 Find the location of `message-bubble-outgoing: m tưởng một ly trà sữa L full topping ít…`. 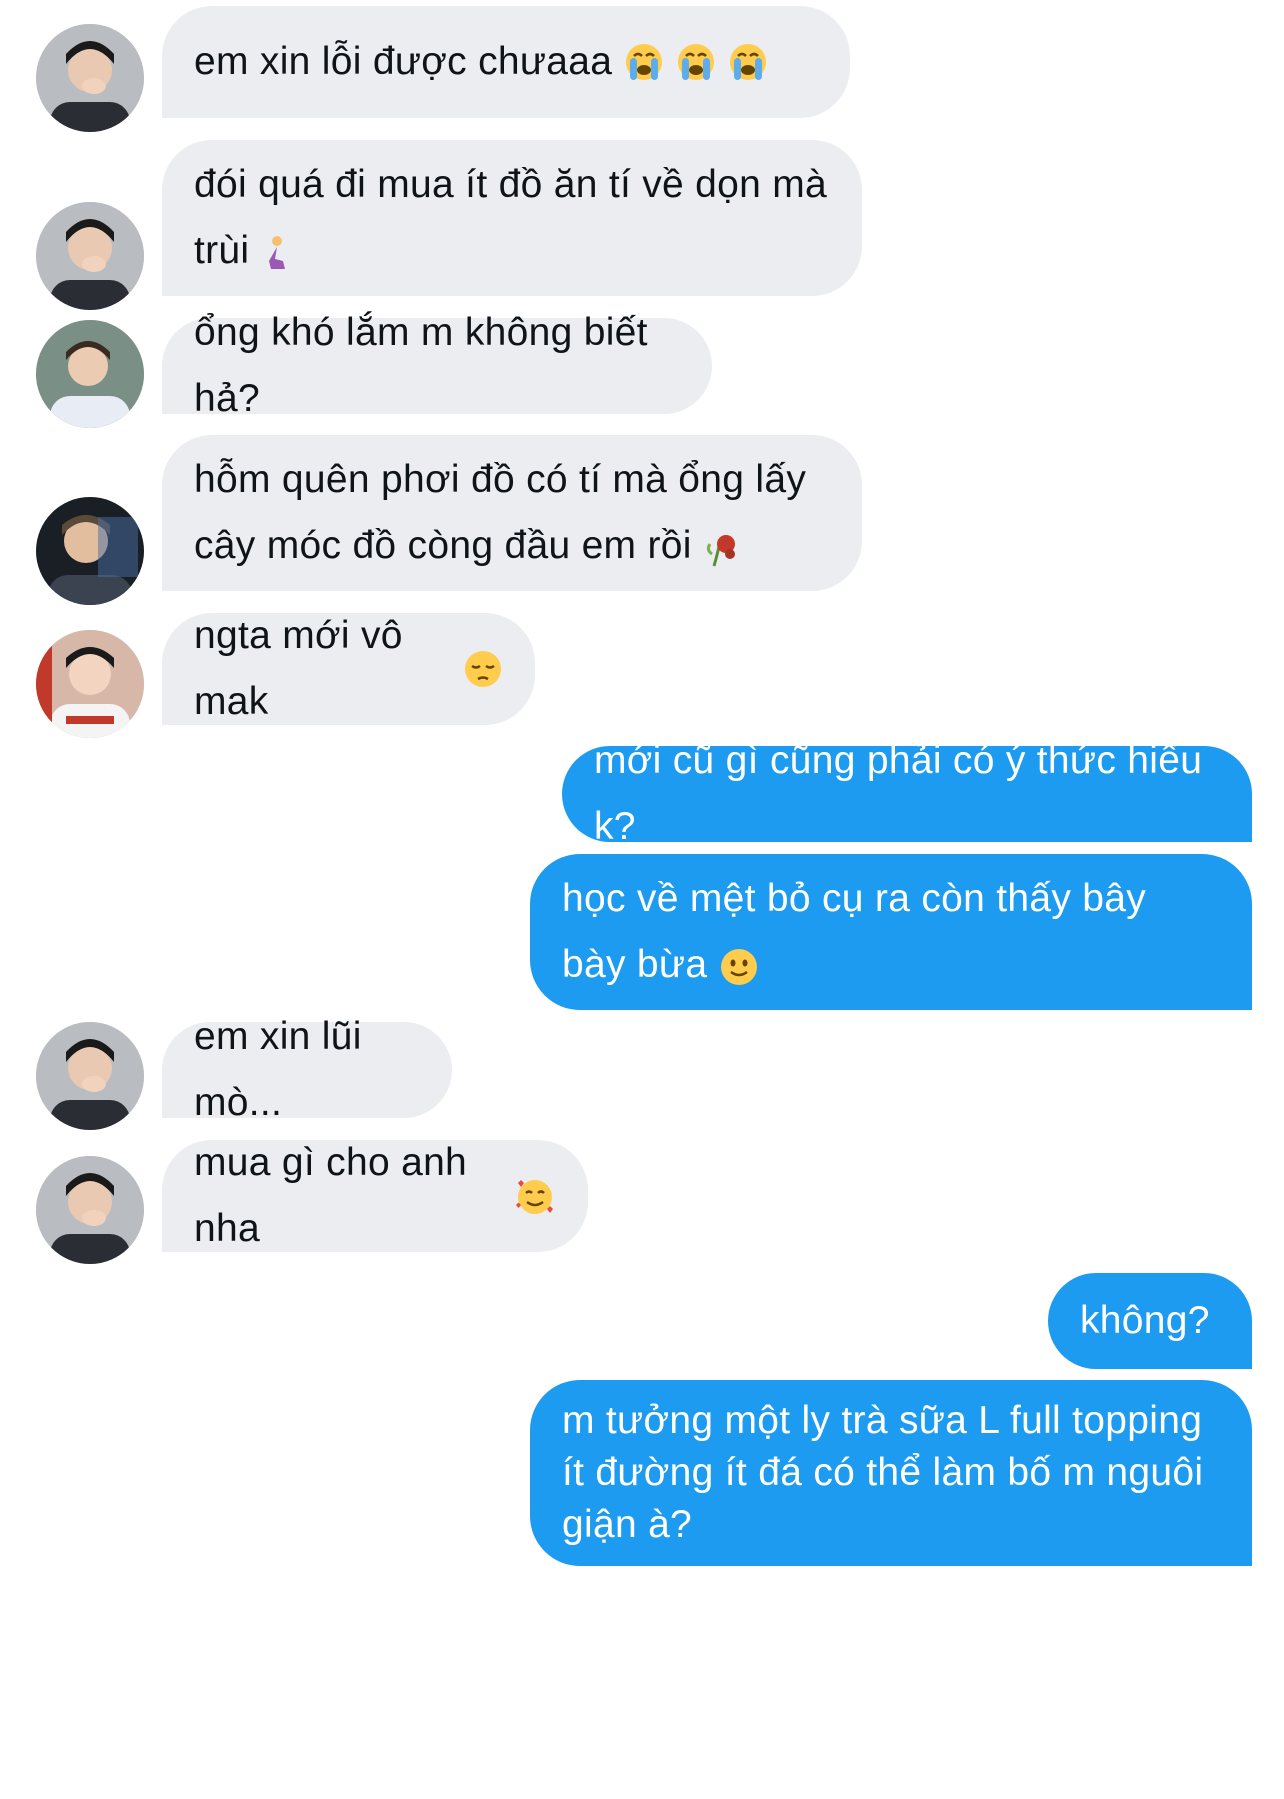

message-bubble-outgoing: m tưởng một ly trà sữa L full topping ít… is located at coordinates (891, 1473).